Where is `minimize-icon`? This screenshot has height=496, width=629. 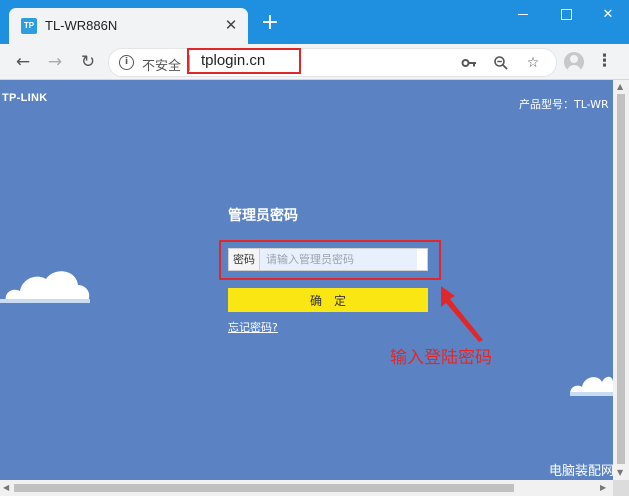 minimize-icon is located at coordinates (523, 15).